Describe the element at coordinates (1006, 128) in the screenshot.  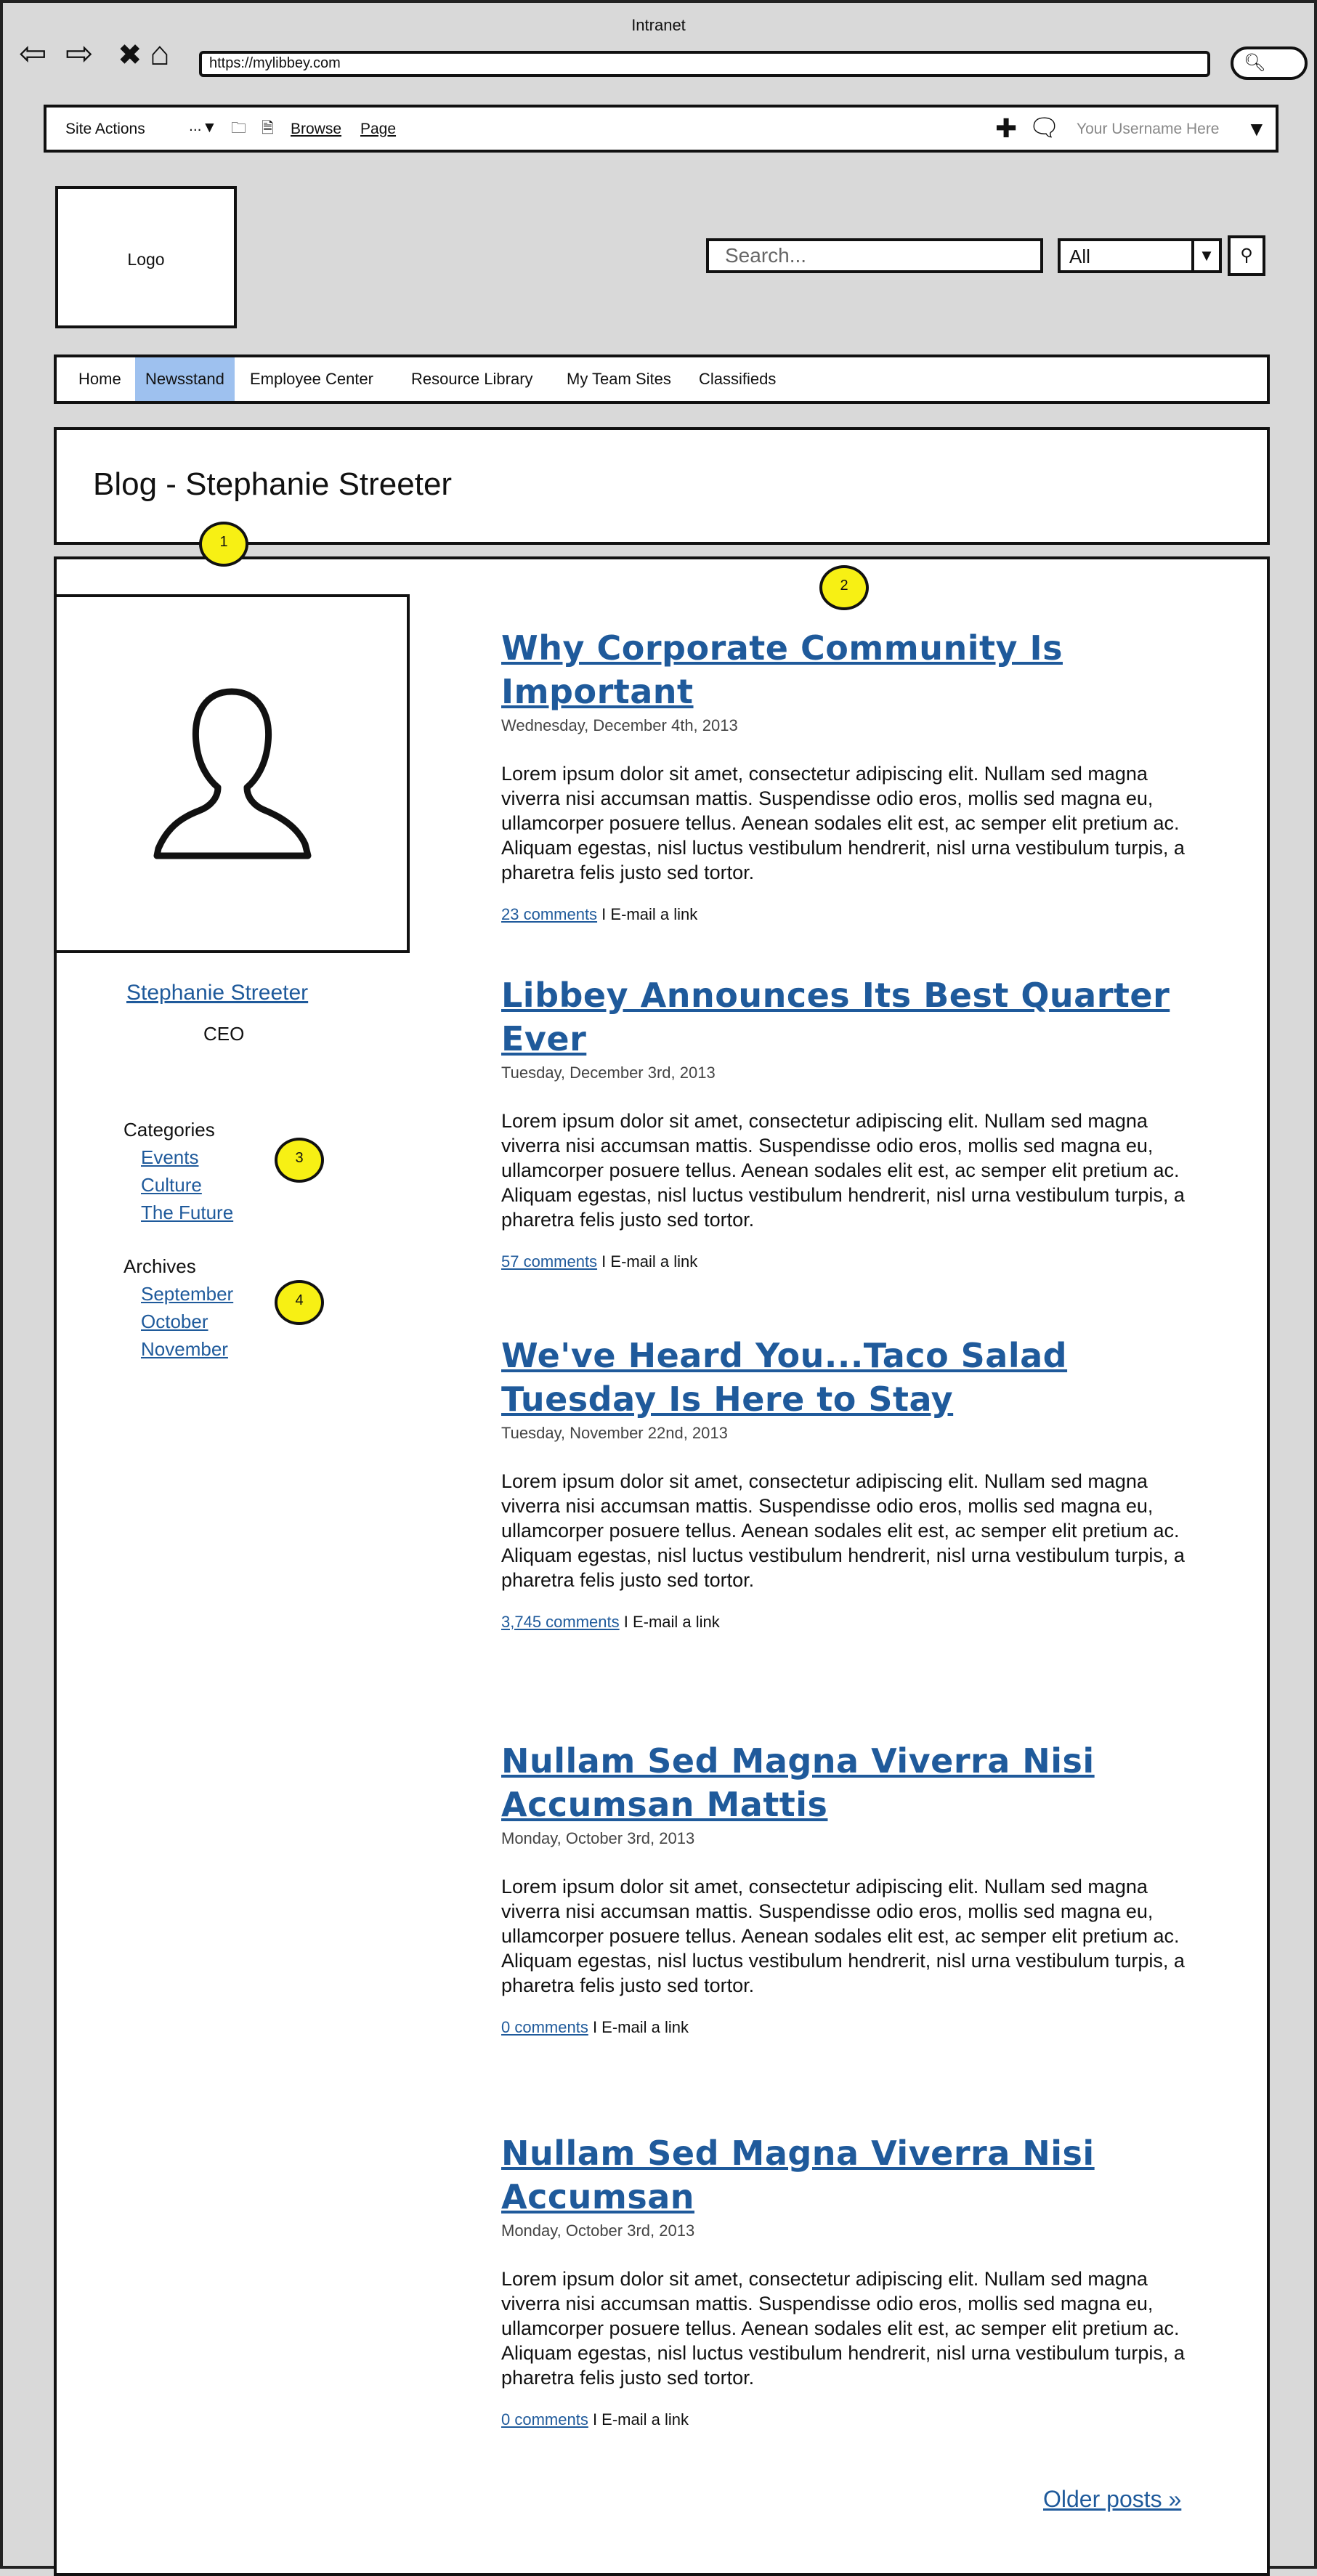
I see `add-icon: ✚` at that location.